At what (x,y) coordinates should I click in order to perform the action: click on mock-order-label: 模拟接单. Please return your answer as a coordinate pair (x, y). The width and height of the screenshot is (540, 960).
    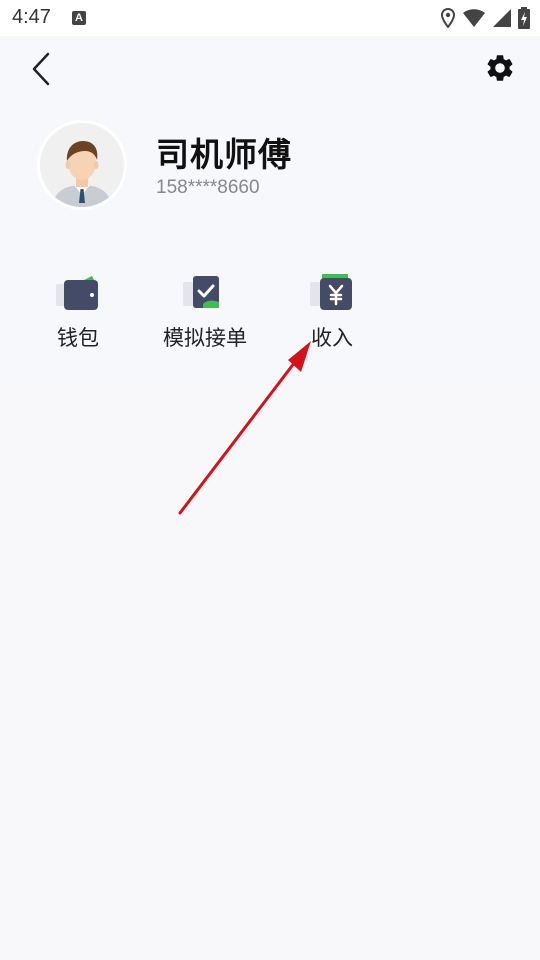
    Looking at the image, I should click on (205, 338).